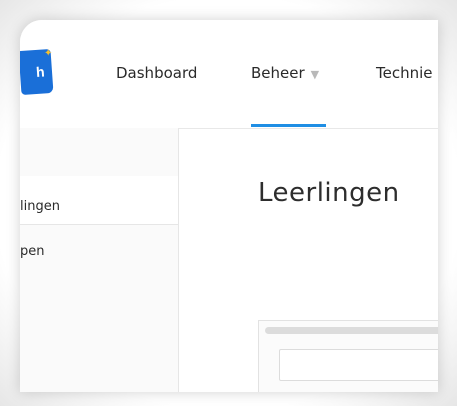 This screenshot has width=457, height=406. Describe the element at coordinates (32, 251) in the screenshot. I see `sidebar-item-label: pen` at that location.